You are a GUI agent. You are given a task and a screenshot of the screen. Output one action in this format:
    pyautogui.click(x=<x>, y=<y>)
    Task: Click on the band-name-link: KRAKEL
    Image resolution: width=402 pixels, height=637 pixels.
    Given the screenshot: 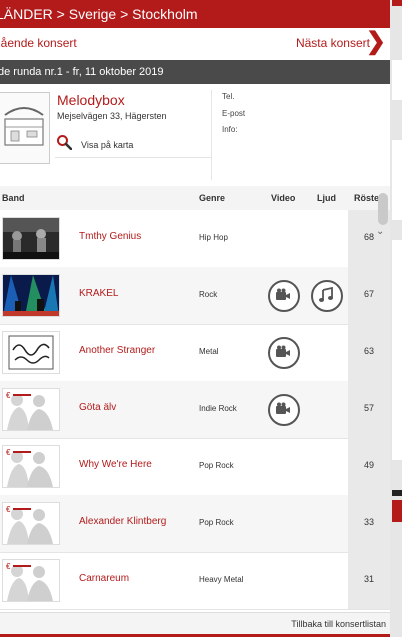 What is the action you would take?
    pyautogui.click(x=98, y=293)
    